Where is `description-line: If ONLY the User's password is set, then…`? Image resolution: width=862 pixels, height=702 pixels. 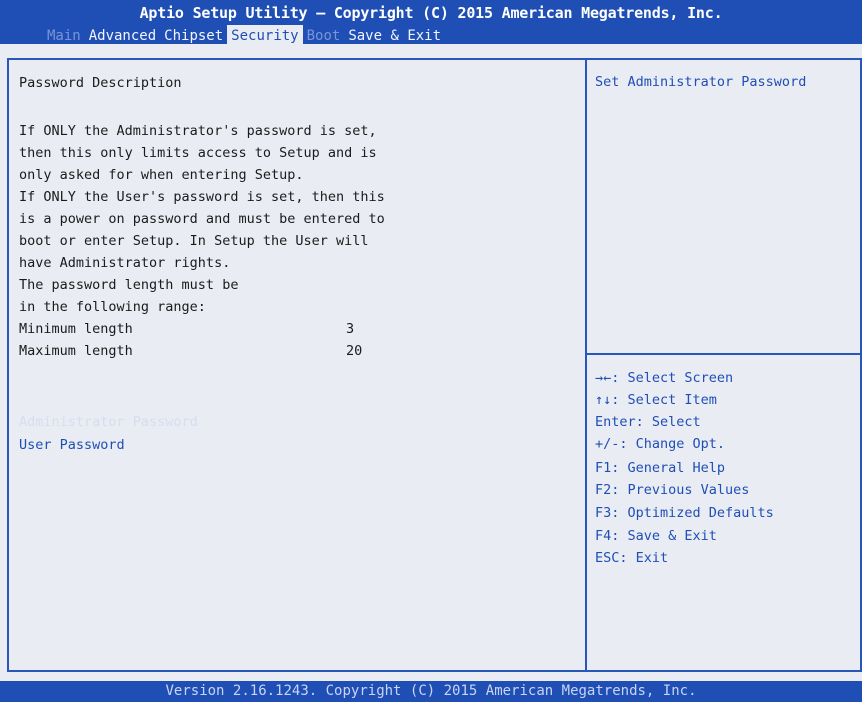
description-line: If ONLY the User's password is set, then… is located at coordinates (202, 197).